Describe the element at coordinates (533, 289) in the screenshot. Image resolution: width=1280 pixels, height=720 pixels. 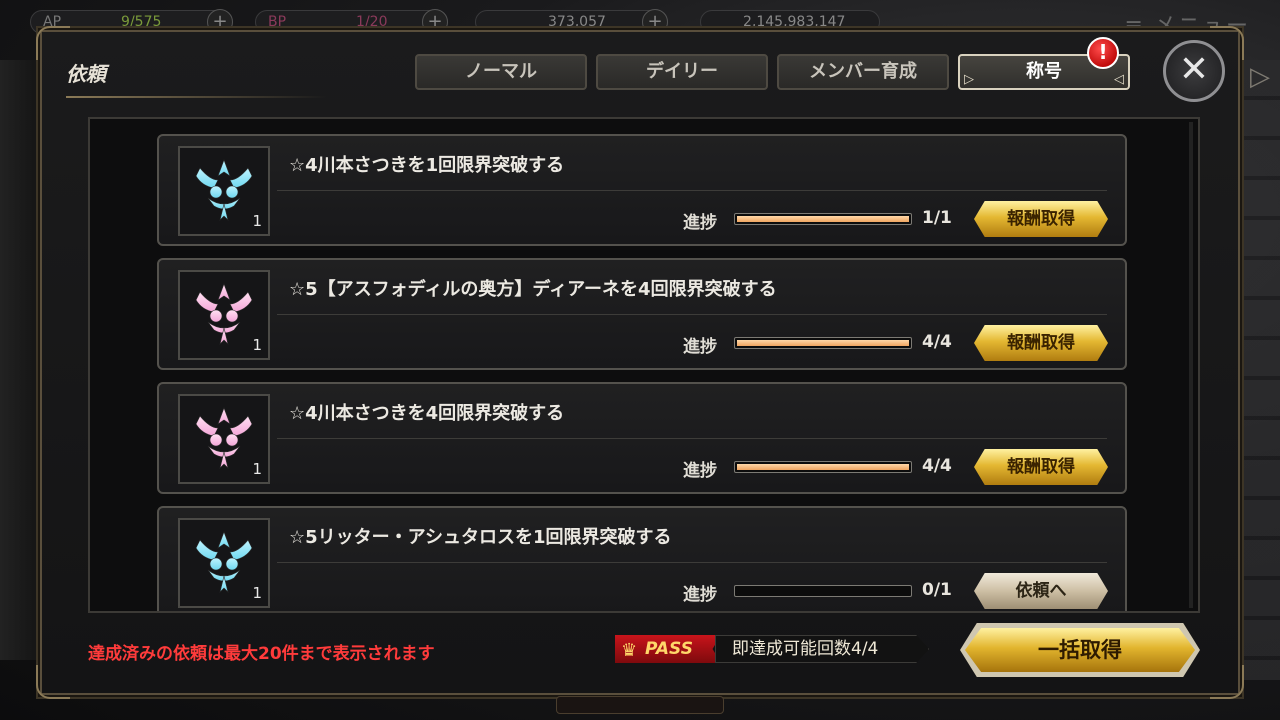
I see `quest-name: ☆5【アスフォディルの奥方】ディアーネを4回限界突破する` at that location.